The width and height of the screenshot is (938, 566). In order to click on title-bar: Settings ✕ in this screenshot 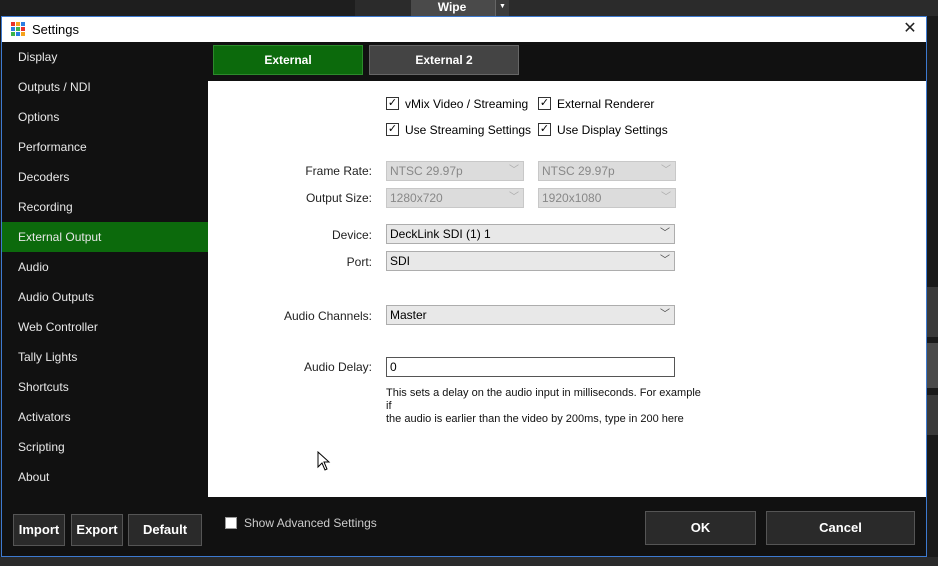, I will do `click(464, 29)`.